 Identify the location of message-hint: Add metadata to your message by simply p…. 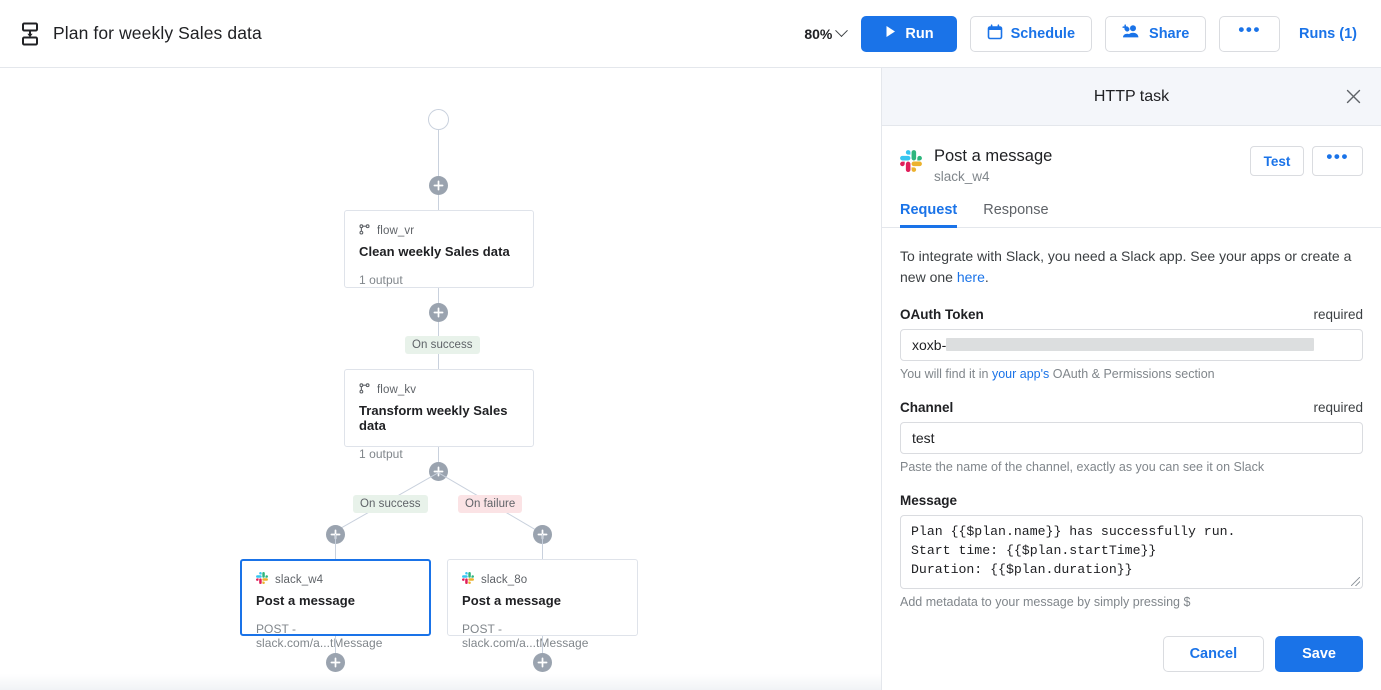
(1045, 601).